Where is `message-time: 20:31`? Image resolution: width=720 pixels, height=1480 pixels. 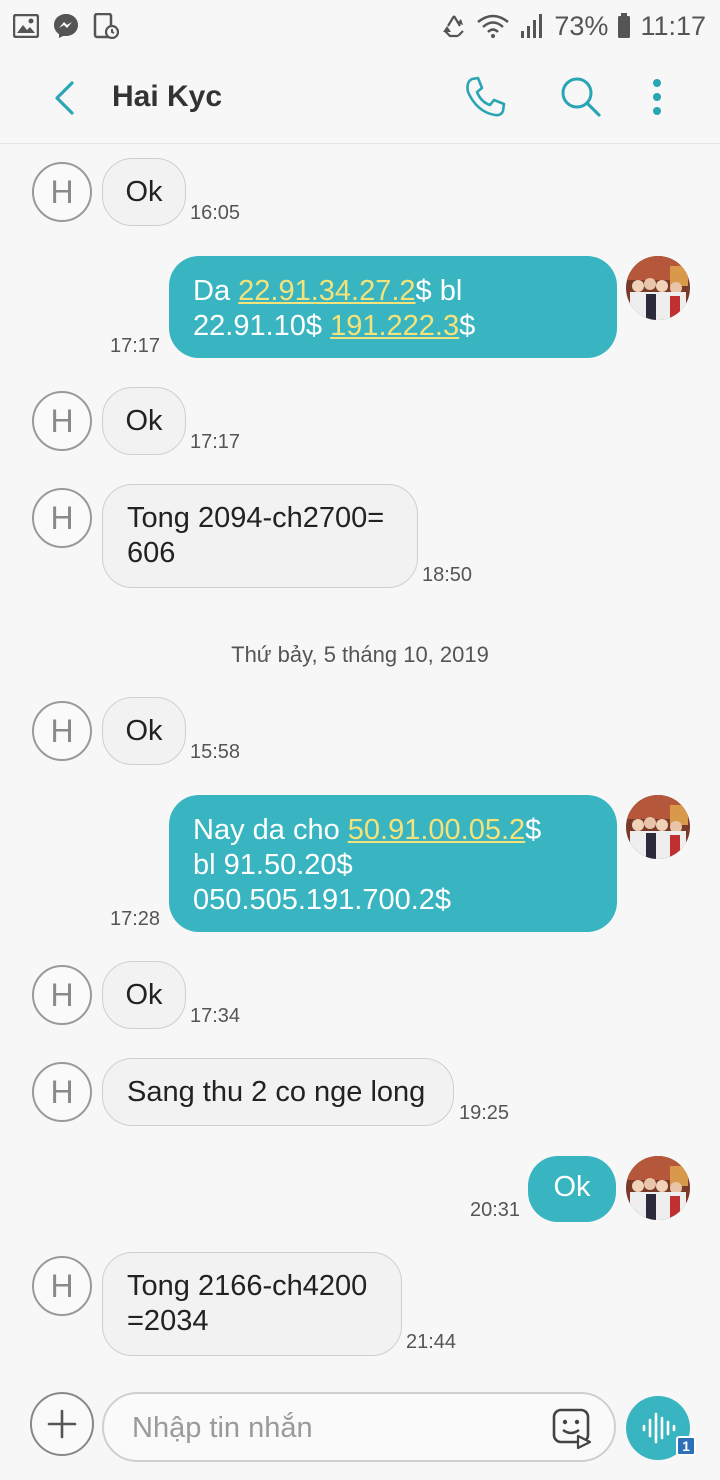 message-time: 20:31 is located at coordinates (495, 1210).